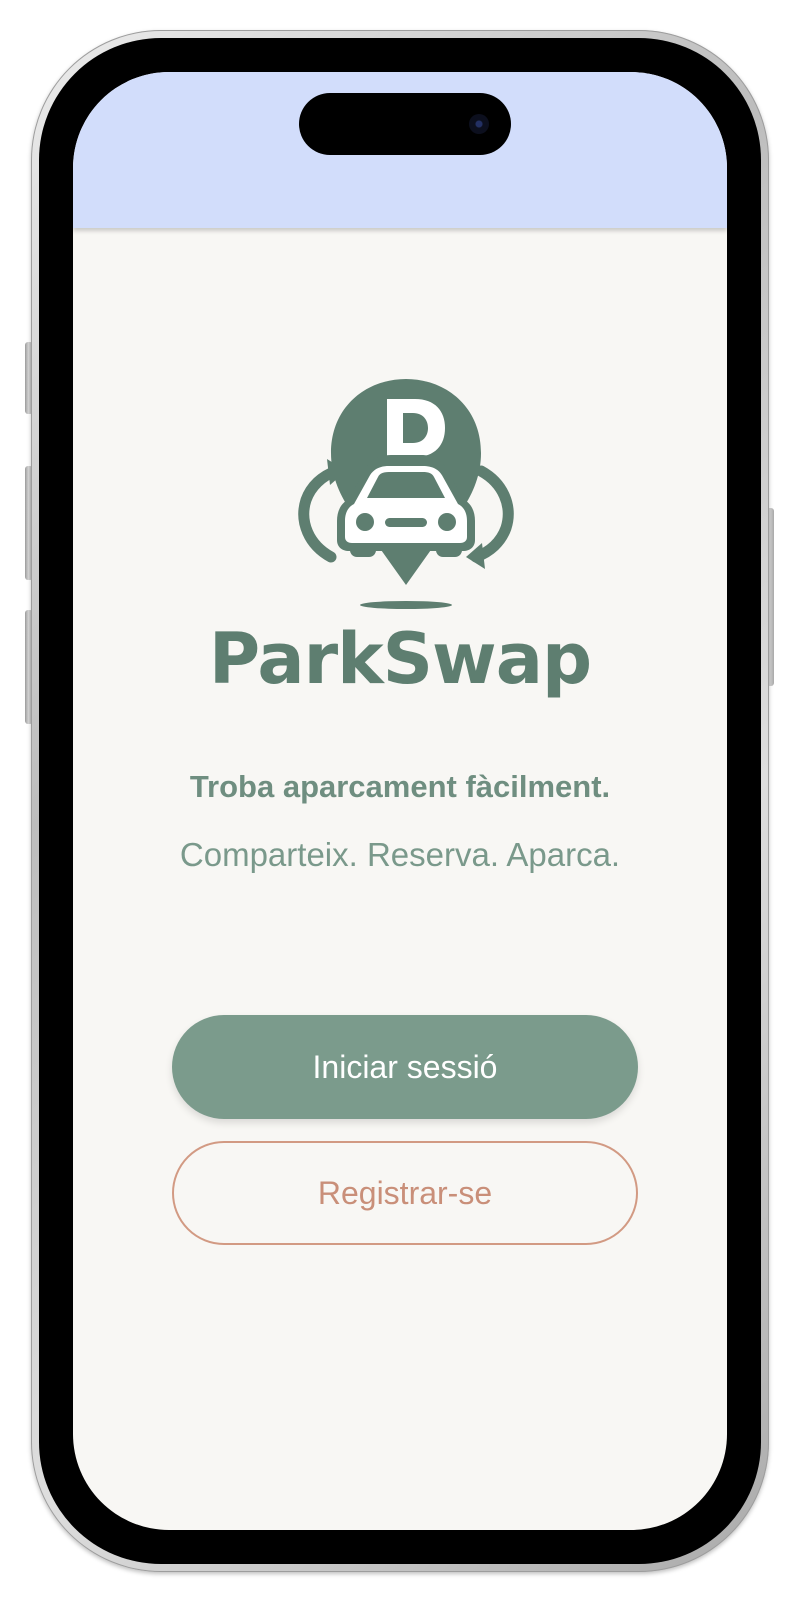 The image size is (800, 1602). I want to click on tagline: Troba aparcament fàcilment., so click(400, 786).